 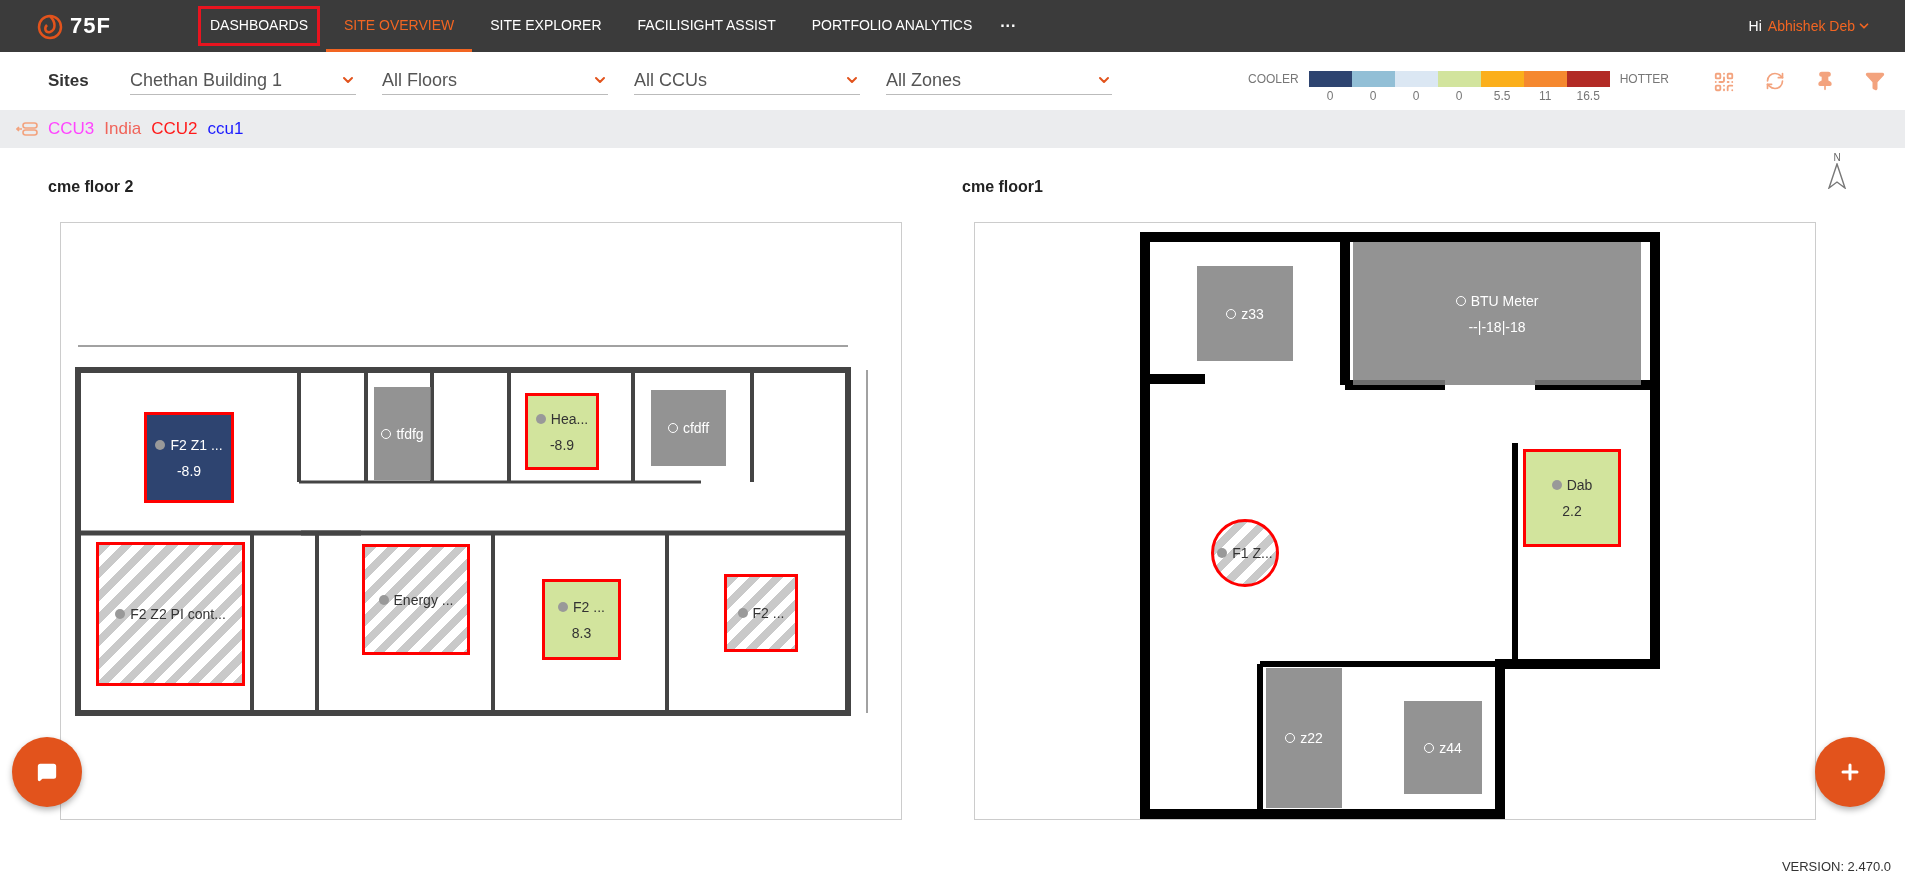 What do you see at coordinates (225, 129) in the screenshot?
I see `ccu-filter-link: ccu1` at bounding box center [225, 129].